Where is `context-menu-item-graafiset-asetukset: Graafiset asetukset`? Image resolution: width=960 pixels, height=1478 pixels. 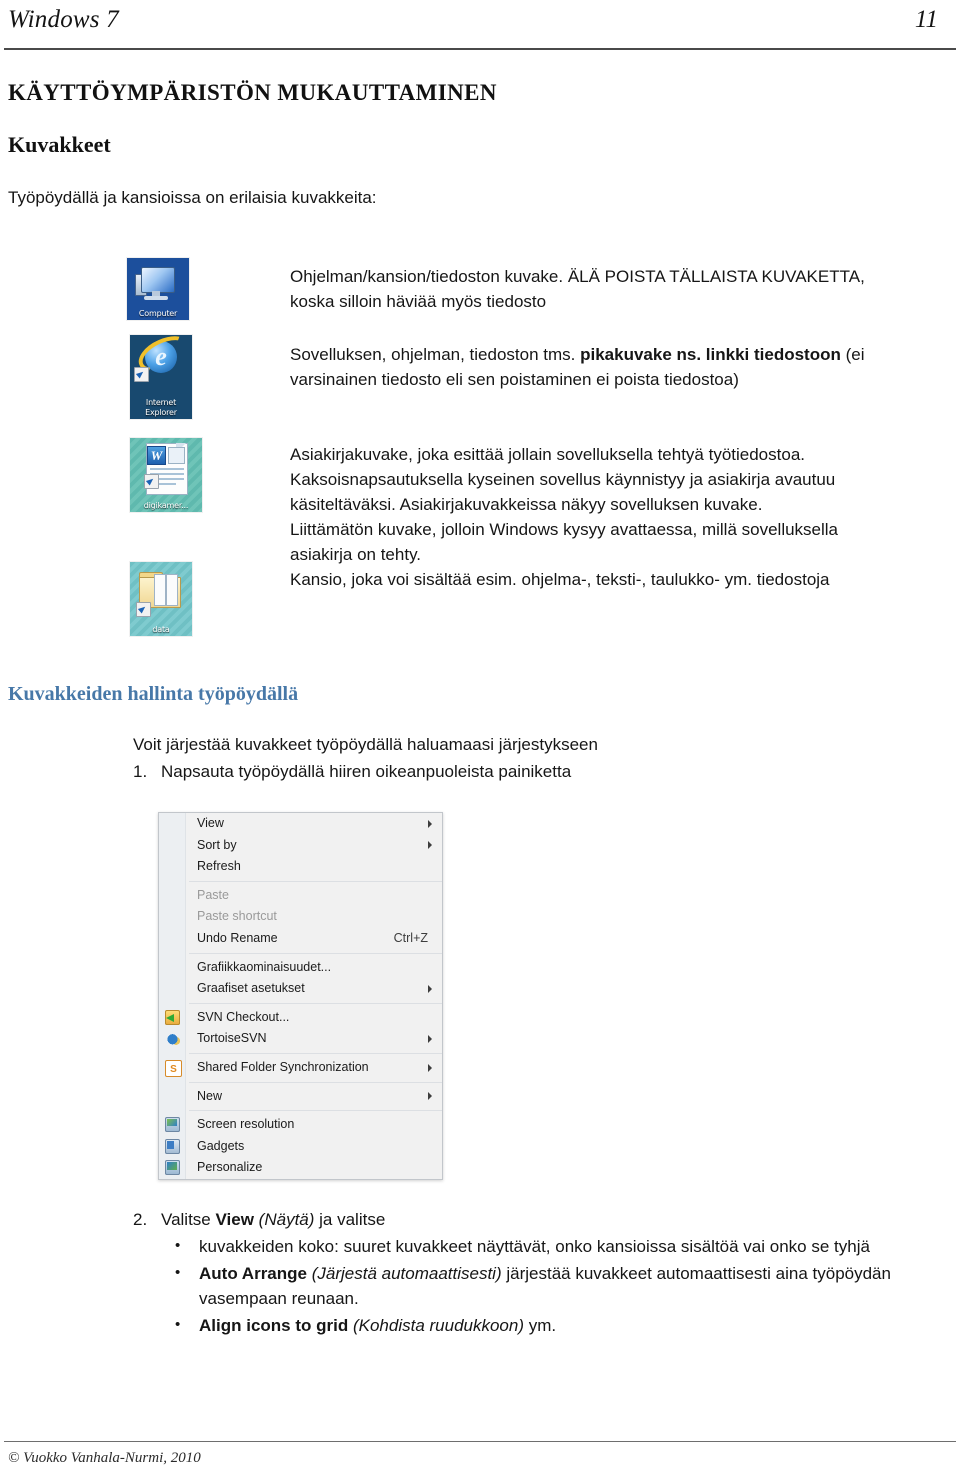 context-menu-item-graafiset-asetukset: Graafiset asetukset is located at coordinates (300, 989).